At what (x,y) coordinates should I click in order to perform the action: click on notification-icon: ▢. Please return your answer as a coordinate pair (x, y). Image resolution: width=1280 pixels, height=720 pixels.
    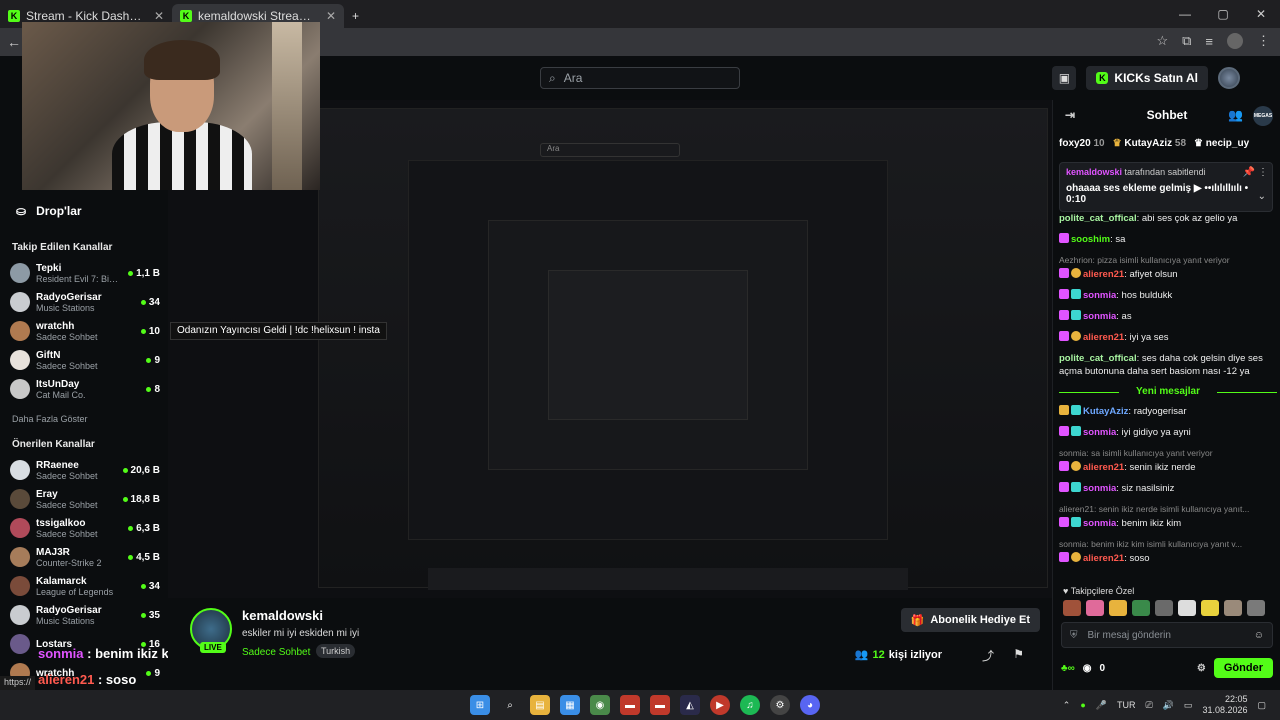
    Looking at the image, I should click on (1261, 705).